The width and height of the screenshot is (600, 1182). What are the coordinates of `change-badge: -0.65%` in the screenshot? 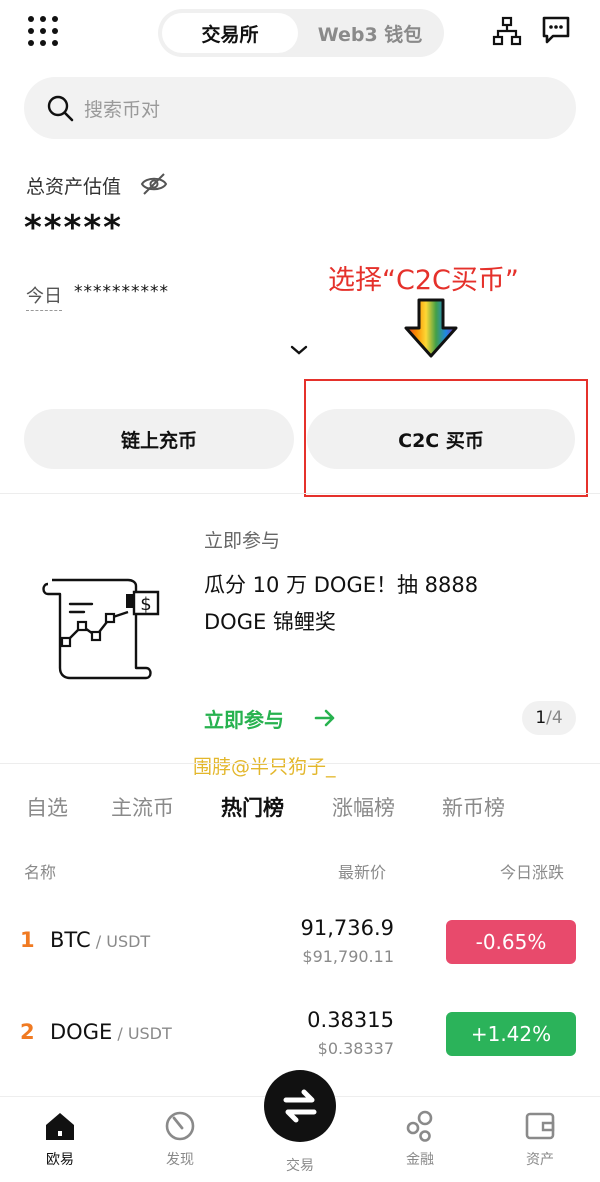 It's located at (511, 942).